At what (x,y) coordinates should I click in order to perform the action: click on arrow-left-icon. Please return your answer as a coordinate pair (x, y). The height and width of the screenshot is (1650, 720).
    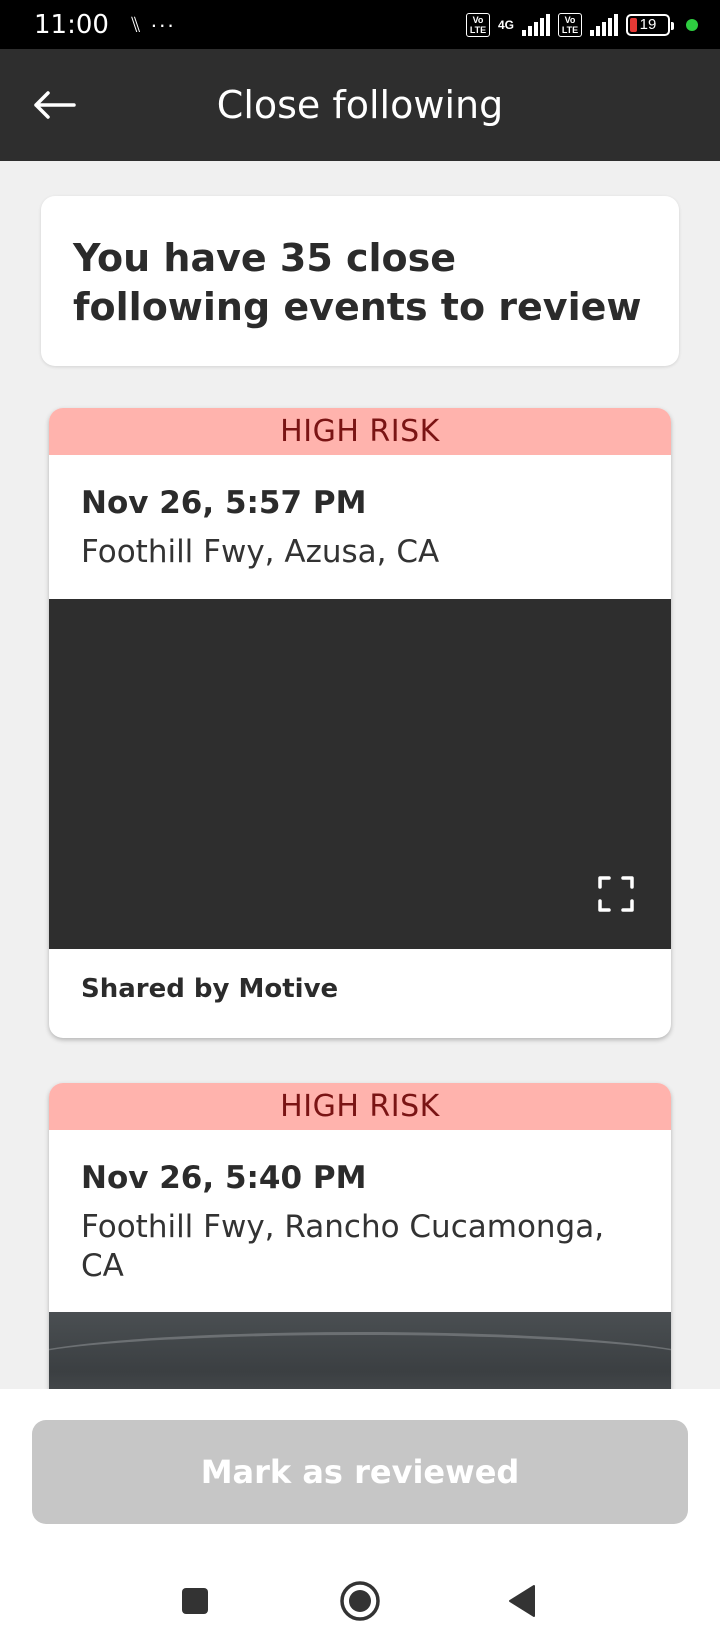
    Looking at the image, I should click on (55, 105).